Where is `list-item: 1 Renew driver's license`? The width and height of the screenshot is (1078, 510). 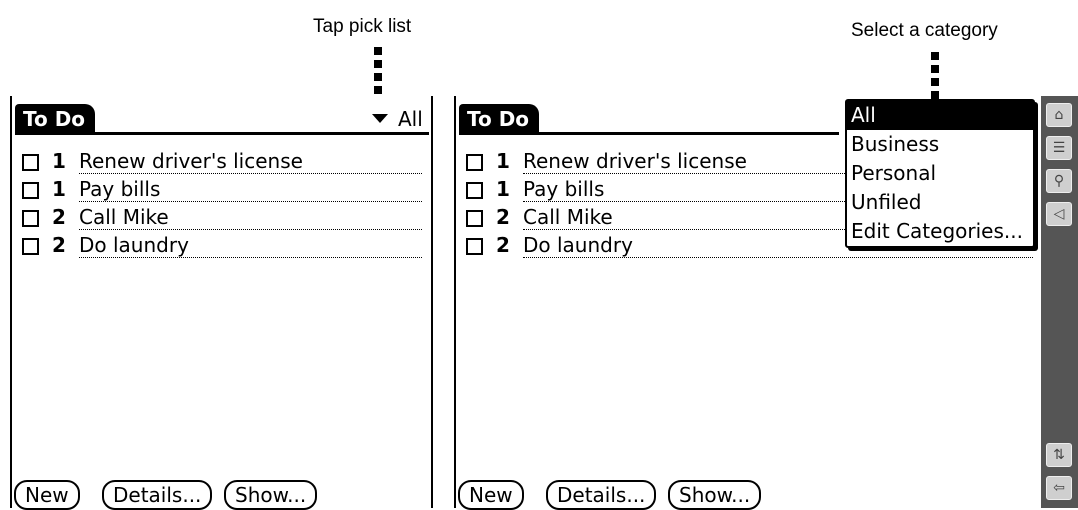 list-item: 1 Renew driver's license is located at coordinates (222, 162).